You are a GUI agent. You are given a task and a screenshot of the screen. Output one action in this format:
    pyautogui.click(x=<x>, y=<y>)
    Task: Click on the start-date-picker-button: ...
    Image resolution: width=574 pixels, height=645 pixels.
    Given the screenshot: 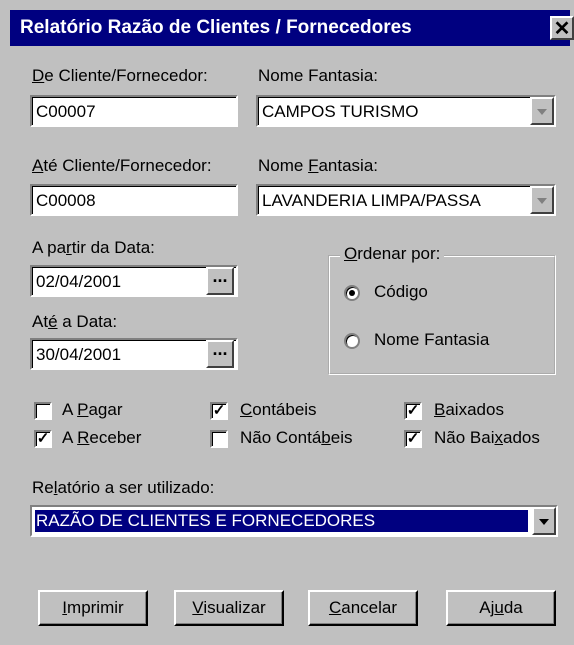 What is the action you would take?
    pyautogui.click(x=220, y=281)
    